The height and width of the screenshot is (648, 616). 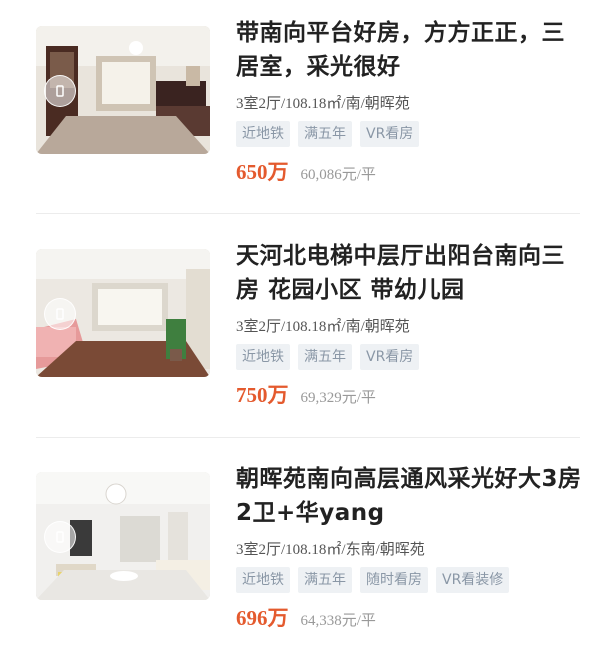 I want to click on listing-prices: 650万 60,086元/平, so click(x=306, y=171).